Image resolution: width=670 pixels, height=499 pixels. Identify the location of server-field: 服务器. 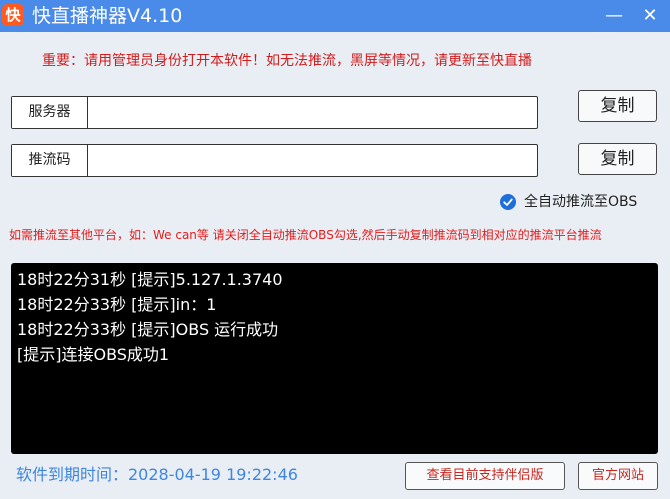
(274, 112).